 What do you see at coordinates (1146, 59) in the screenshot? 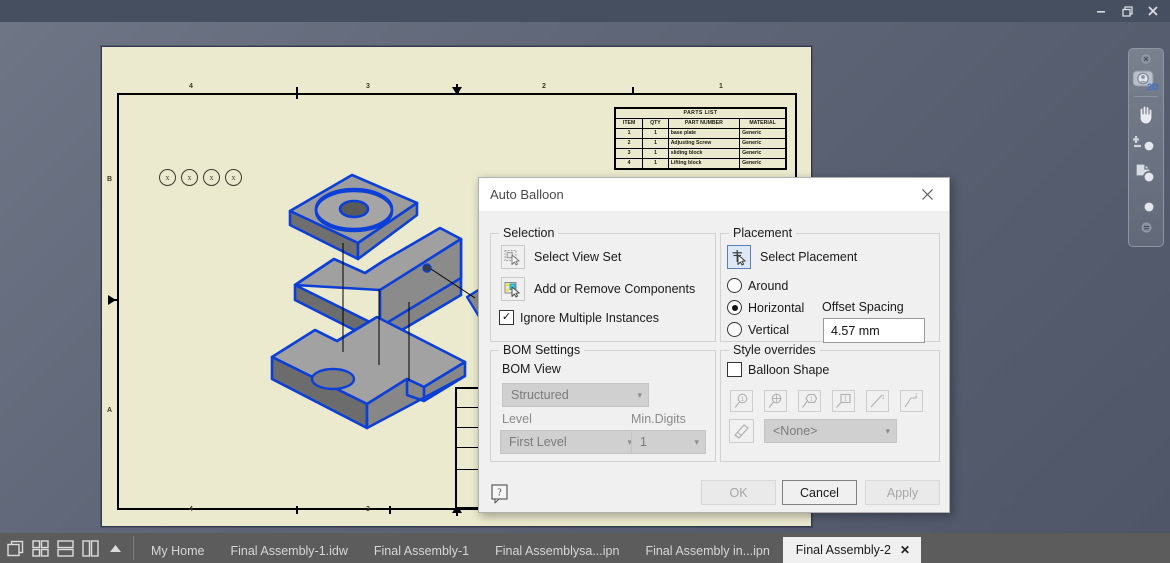
I see `navbar-close-icon` at bounding box center [1146, 59].